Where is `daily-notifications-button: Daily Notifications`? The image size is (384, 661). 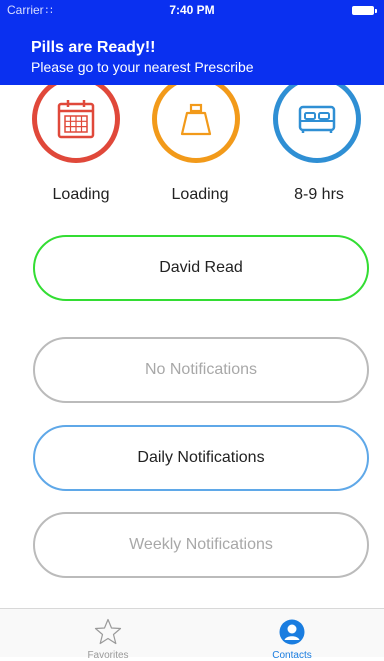 daily-notifications-button: Daily Notifications is located at coordinates (201, 458).